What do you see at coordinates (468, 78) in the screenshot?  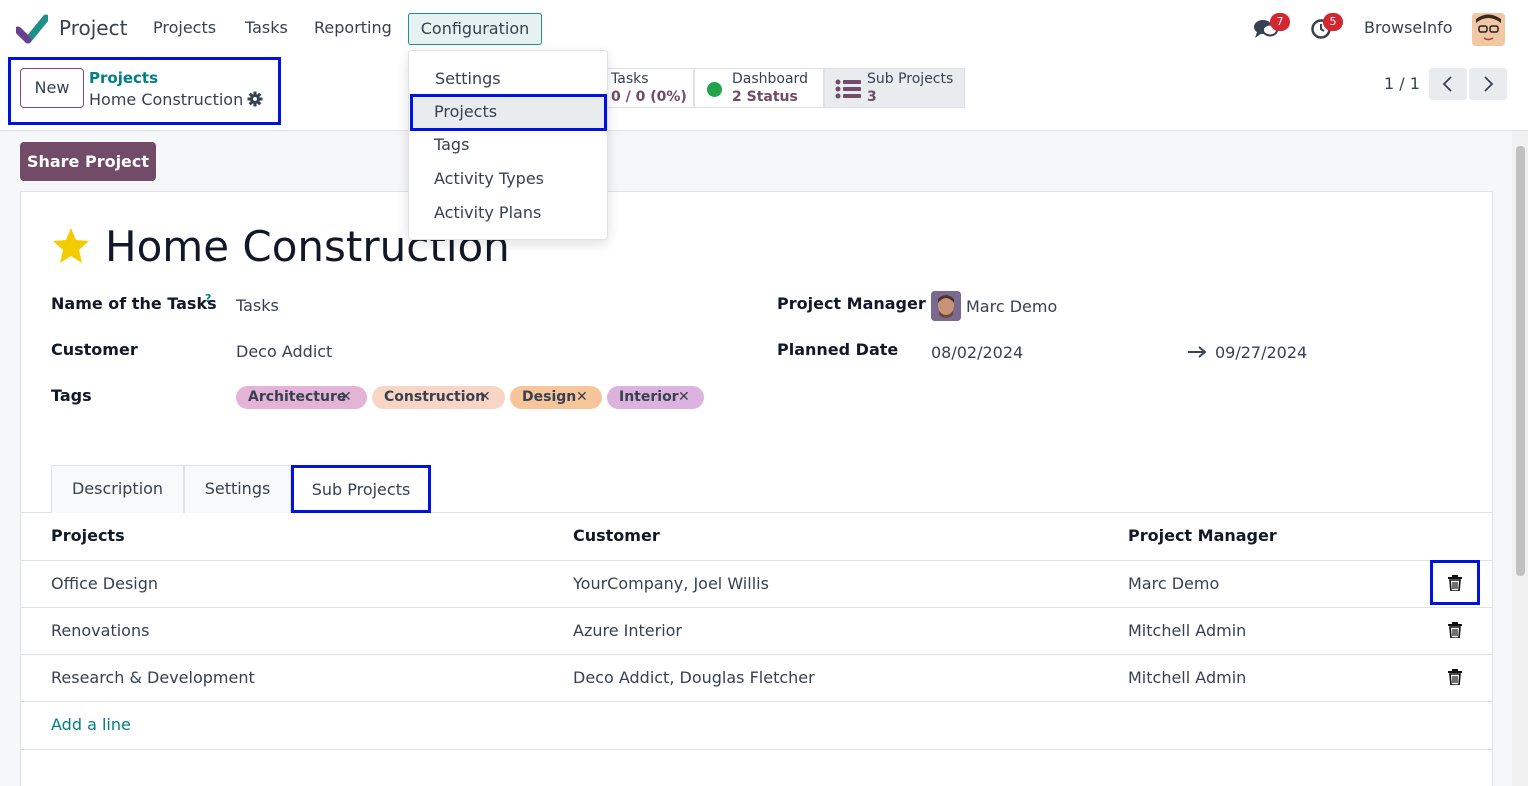 I see `dropdown-item-settings: Settings` at bounding box center [468, 78].